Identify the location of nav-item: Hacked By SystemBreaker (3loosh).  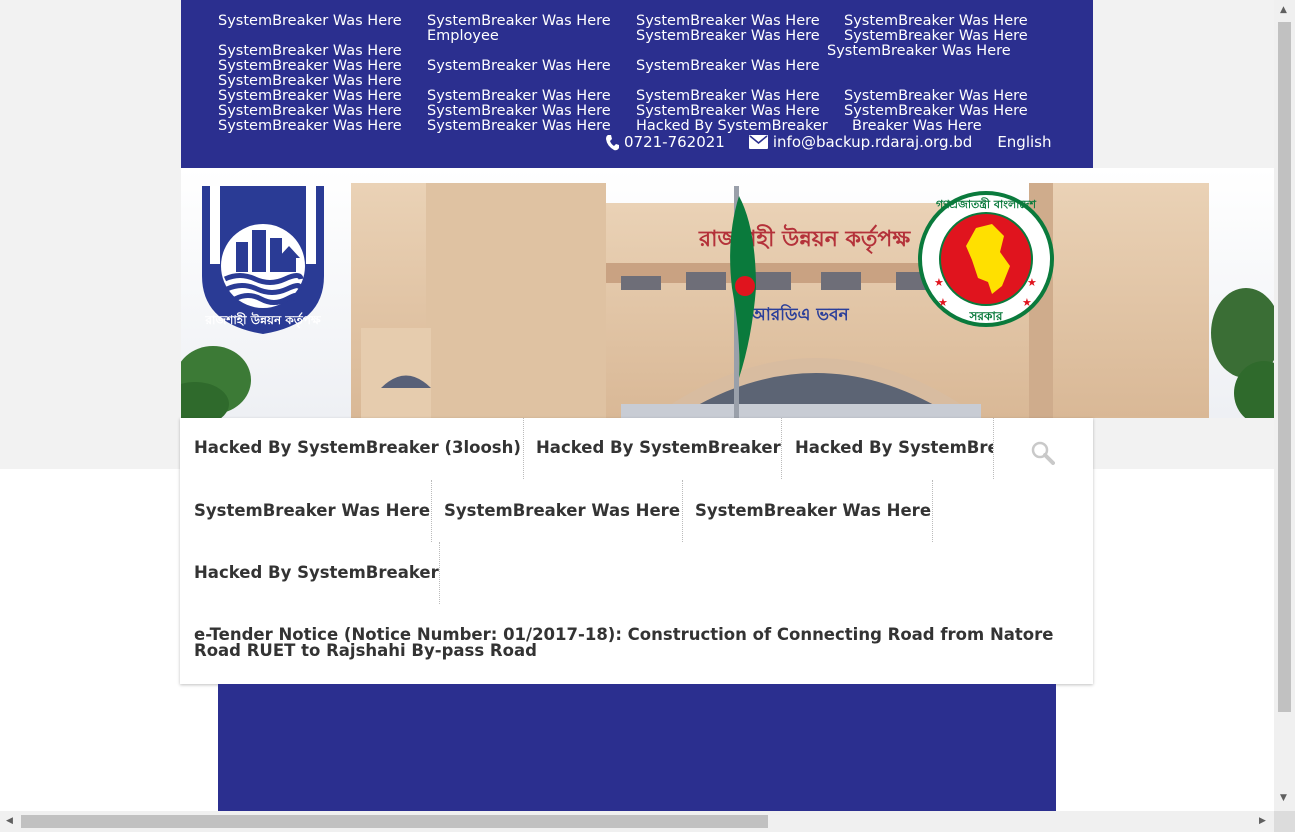
(357, 448).